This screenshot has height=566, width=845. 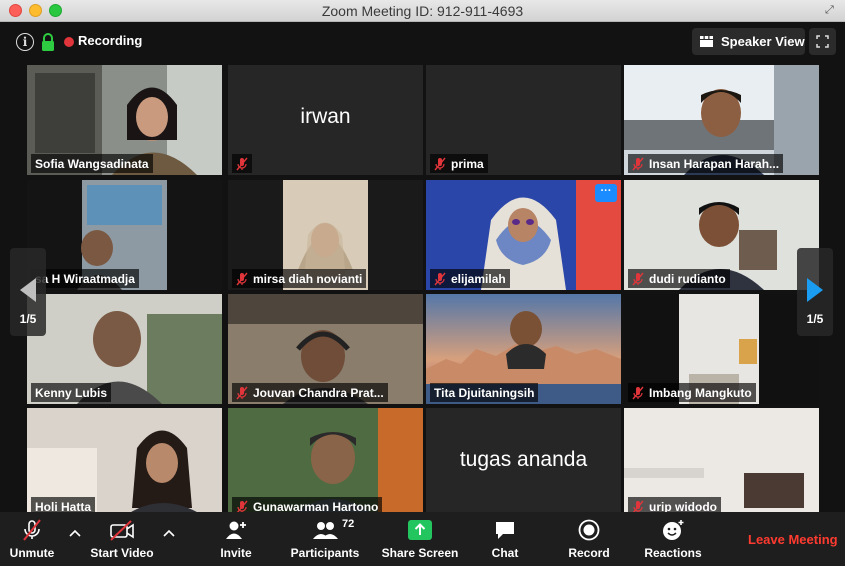 What do you see at coordinates (523, 459) in the screenshot?
I see `participant-display-name: tugas ananda` at bounding box center [523, 459].